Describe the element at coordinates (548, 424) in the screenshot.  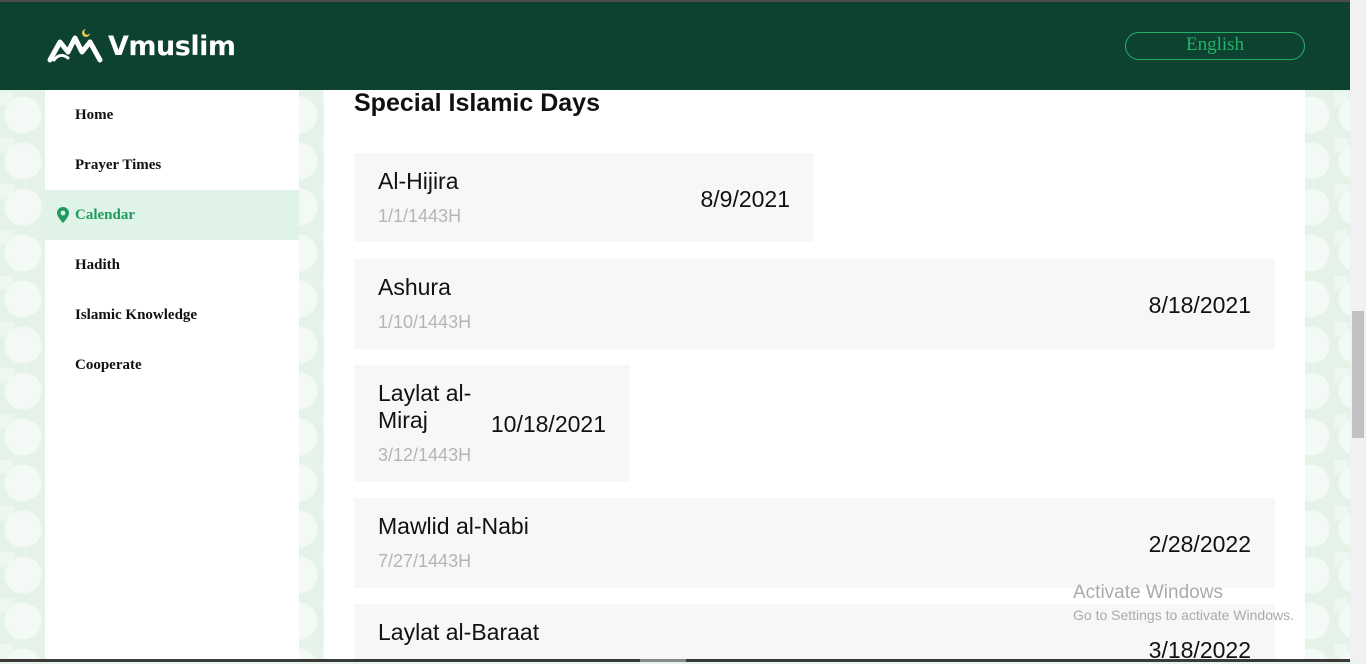
I see `day-gregorian-date: 10/18/2021` at that location.